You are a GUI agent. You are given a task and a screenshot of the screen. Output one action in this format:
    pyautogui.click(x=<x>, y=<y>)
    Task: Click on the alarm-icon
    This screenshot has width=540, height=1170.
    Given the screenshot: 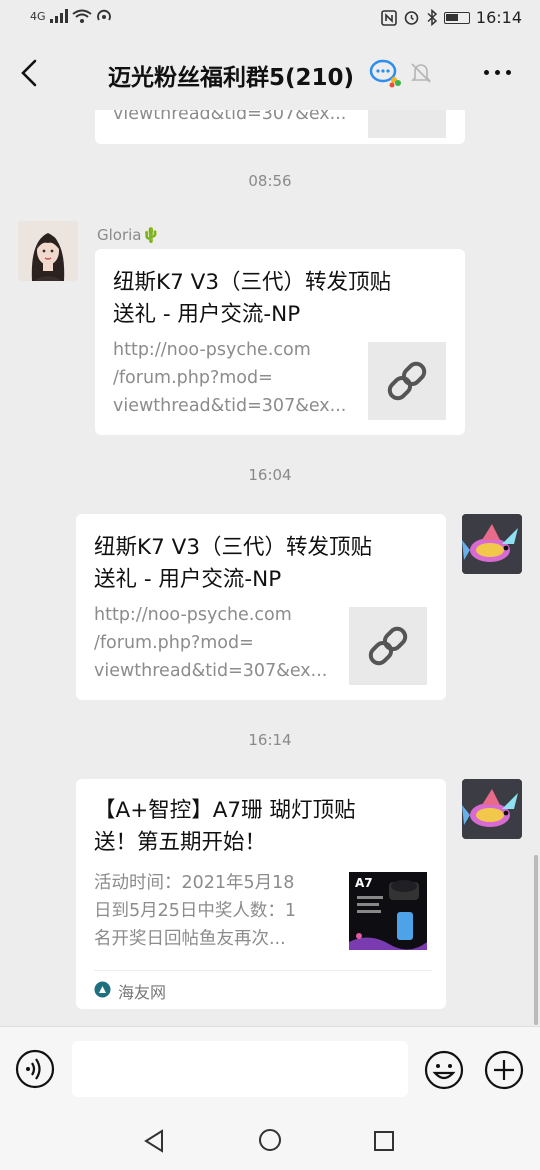 What is the action you would take?
    pyautogui.click(x=411, y=18)
    